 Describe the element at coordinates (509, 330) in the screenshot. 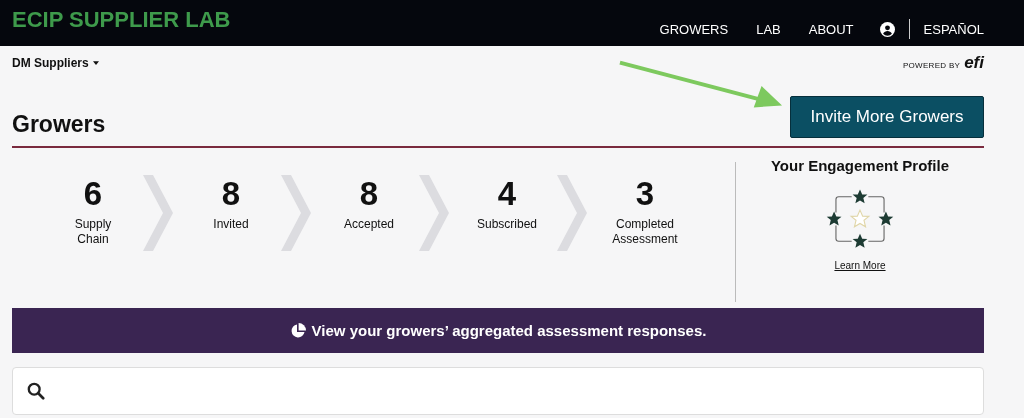

I see `banner-text: View your growers’ aggregated assessment responses.` at that location.